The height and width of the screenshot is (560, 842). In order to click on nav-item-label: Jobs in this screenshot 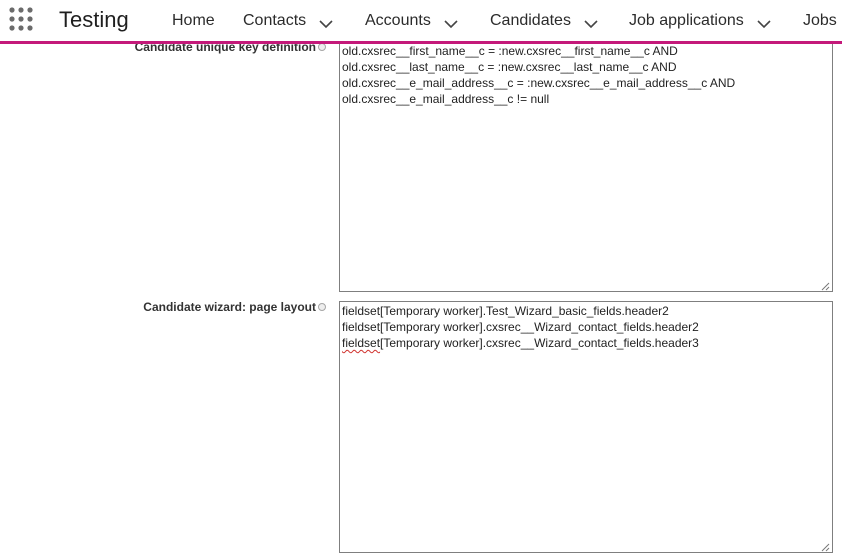, I will do `click(820, 20)`.